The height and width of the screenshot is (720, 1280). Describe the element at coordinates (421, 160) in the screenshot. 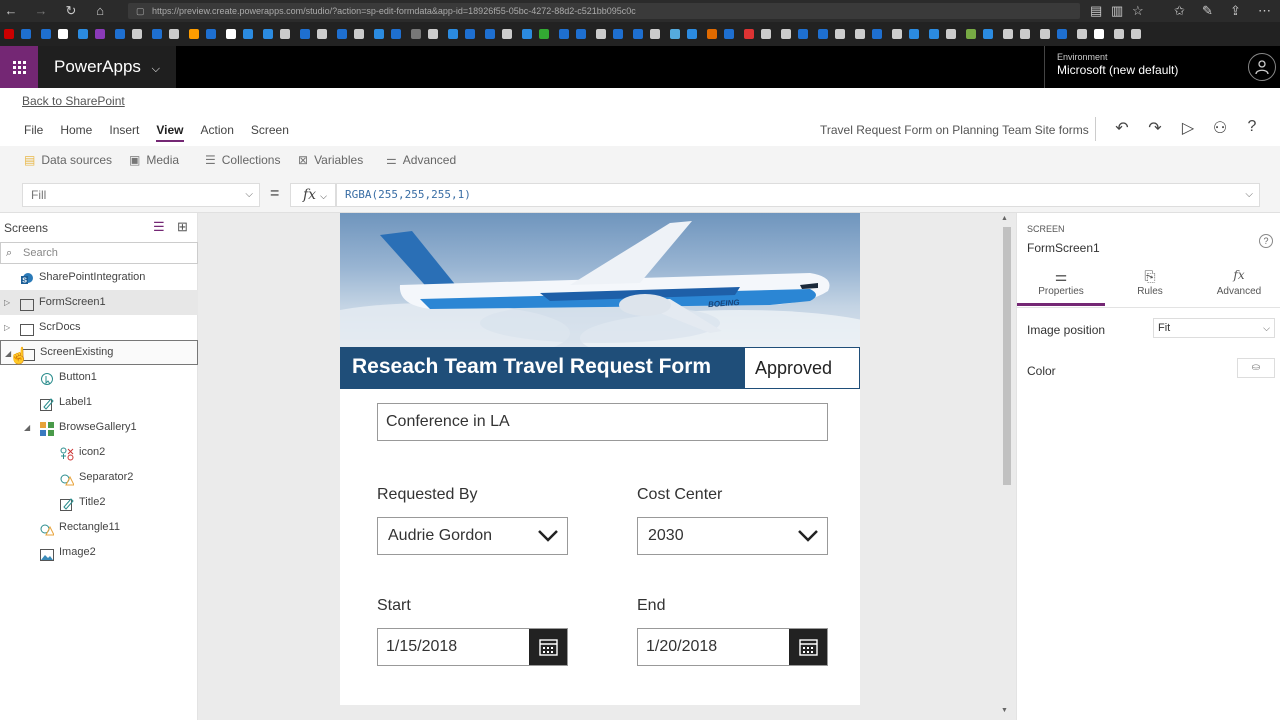

I see `advanced-button: ⚌ Advanced` at that location.